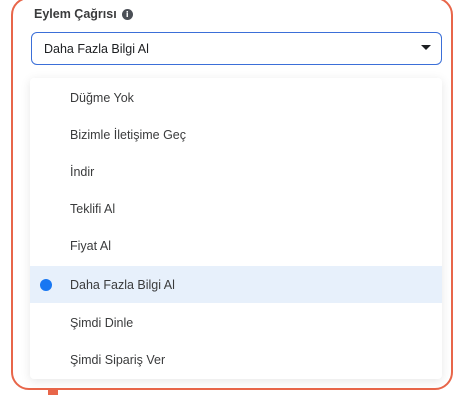 The width and height of the screenshot is (464, 395). Describe the element at coordinates (75, 14) in the screenshot. I see `field-label: Eylem Çağrısı` at that location.